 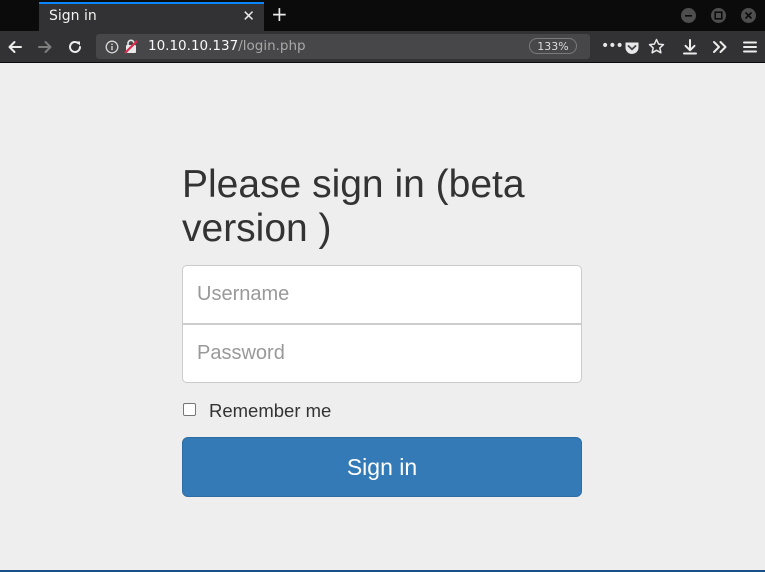 What do you see at coordinates (75, 47) in the screenshot?
I see `reload-icon` at bounding box center [75, 47].